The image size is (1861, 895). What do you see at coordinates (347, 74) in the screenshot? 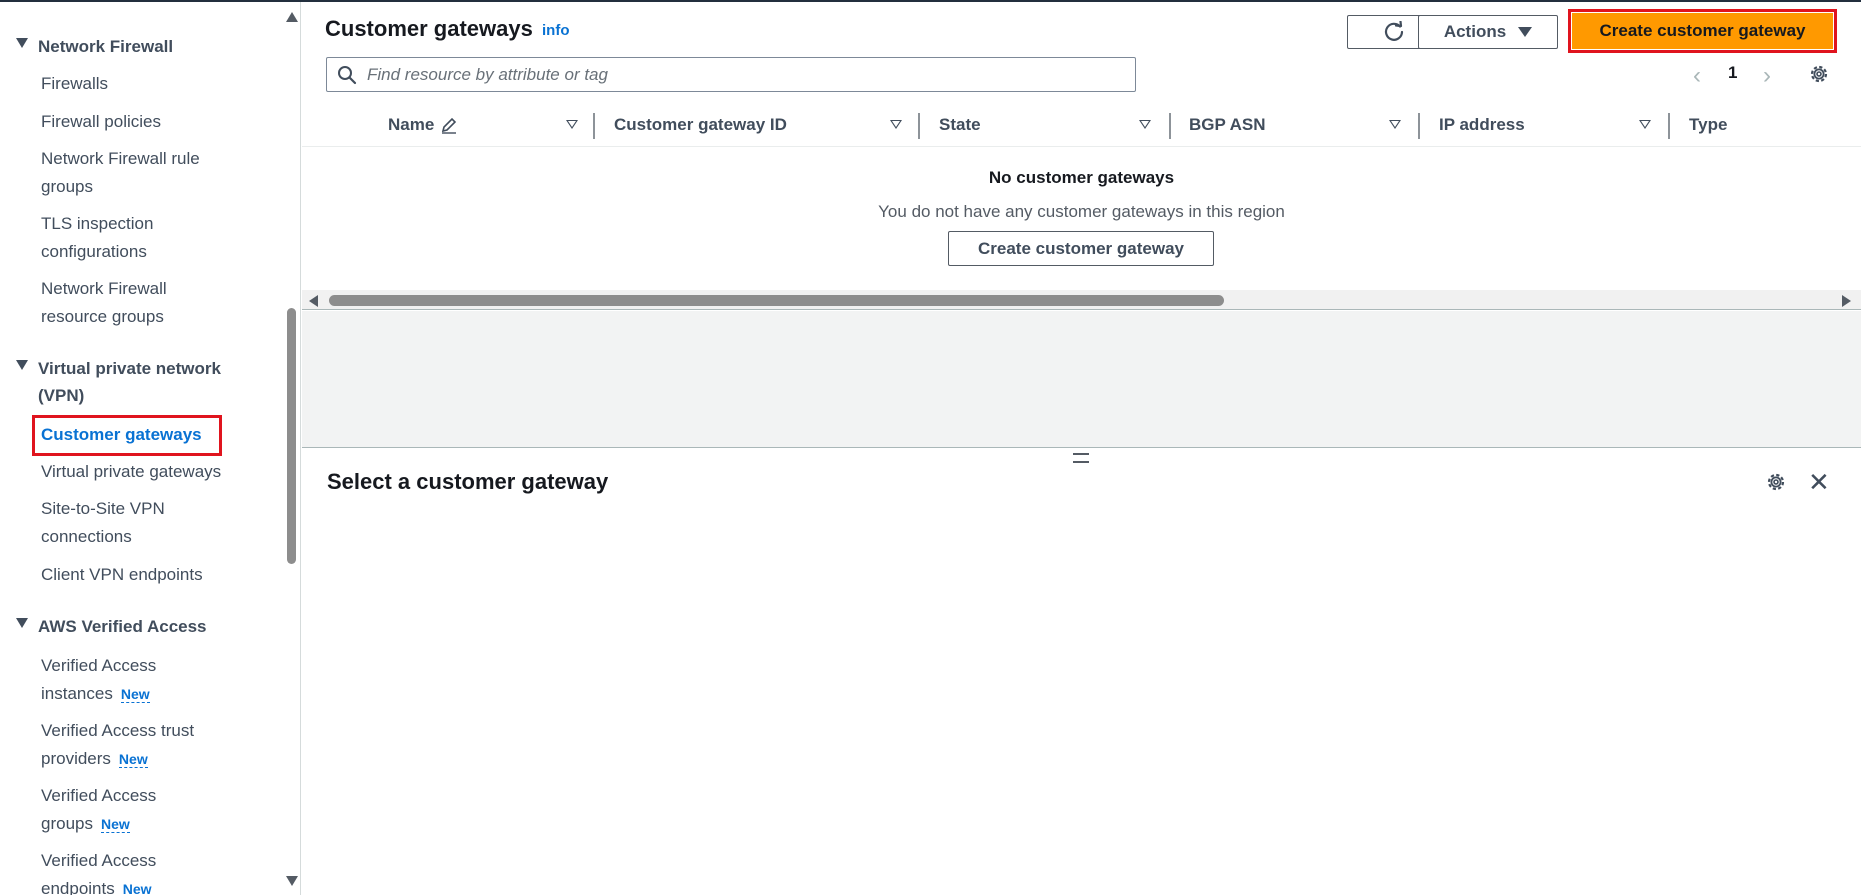
I see `search-icon` at bounding box center [347, 74].